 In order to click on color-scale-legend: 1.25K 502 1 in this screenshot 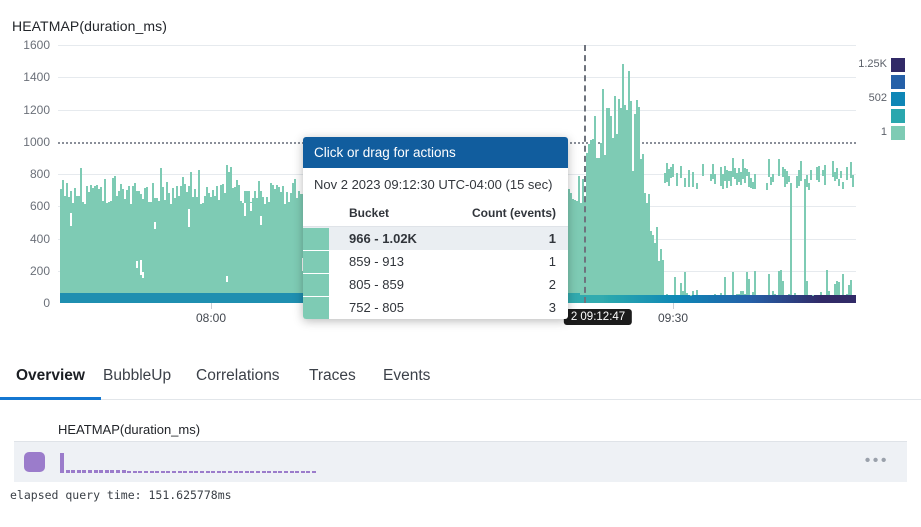, I will do `click(882, 95)`.